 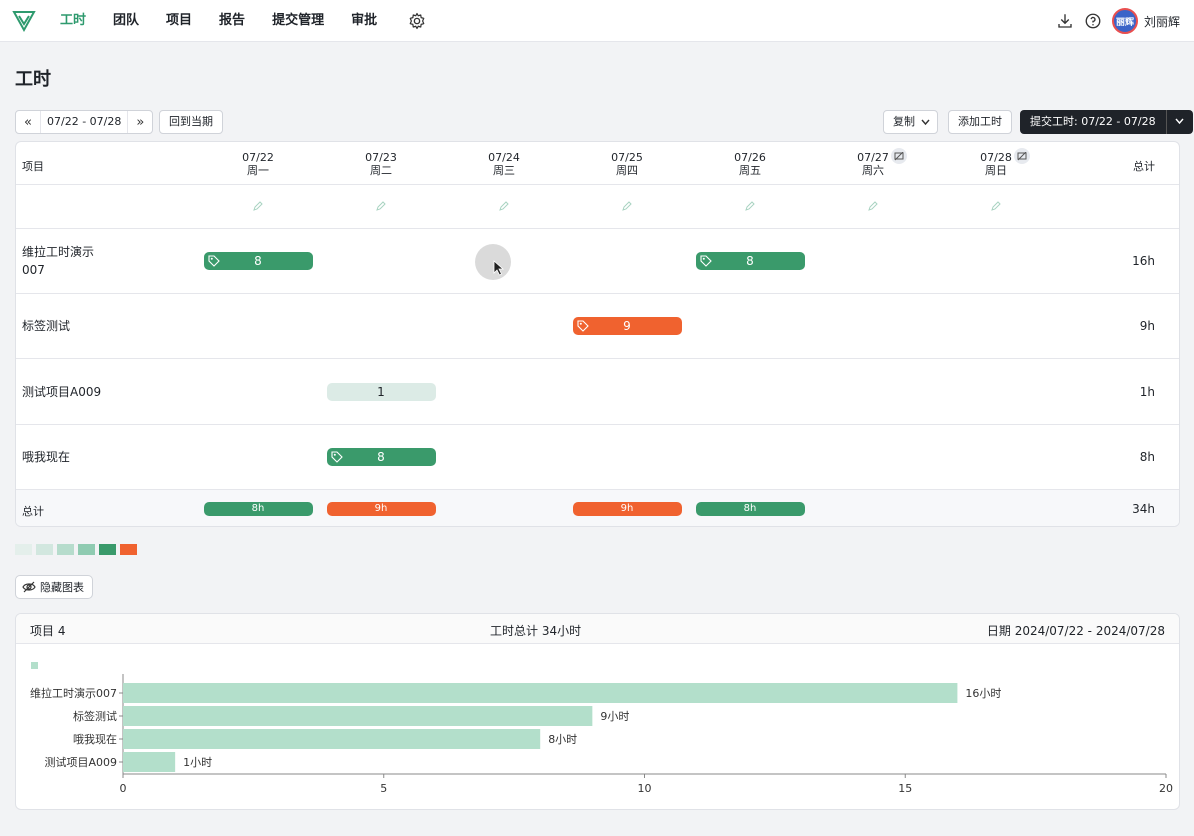 I want to click on project-row: 哦我现在 8 8h, so click(x=597, y=457).